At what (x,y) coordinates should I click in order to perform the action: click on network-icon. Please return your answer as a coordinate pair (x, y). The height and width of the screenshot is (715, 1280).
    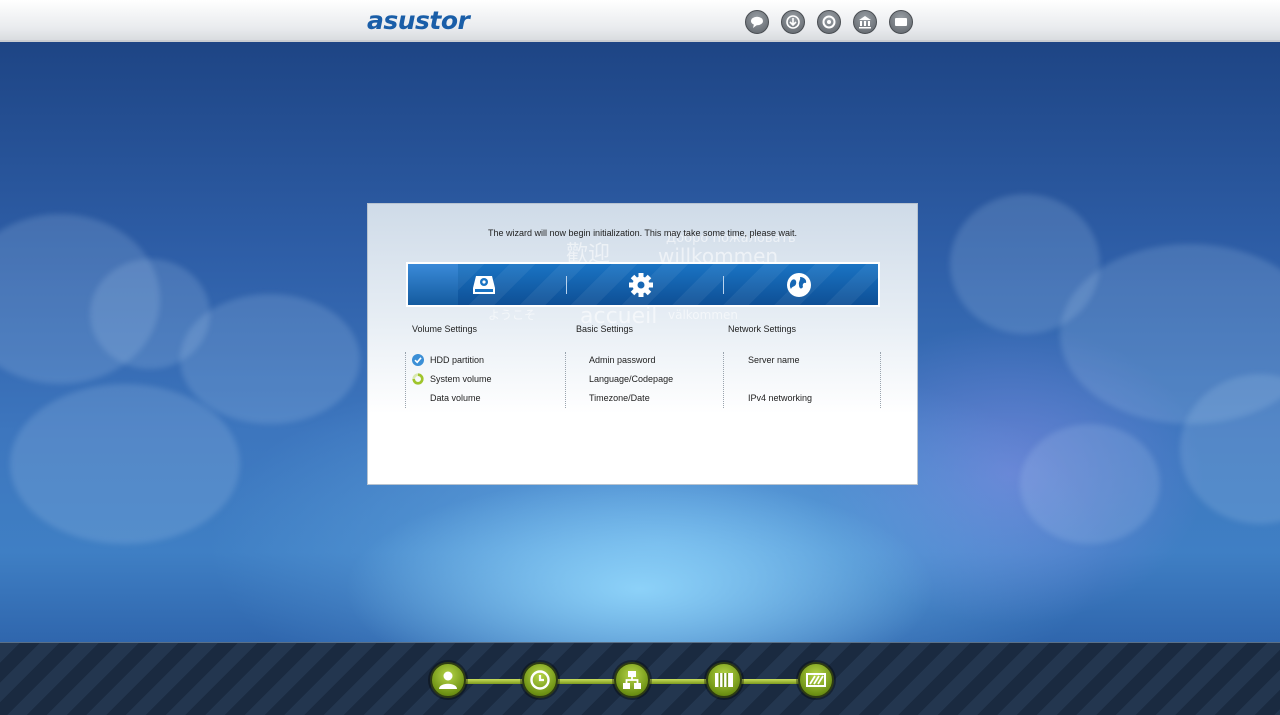
    Looking at the image, I should click on (632, 680).